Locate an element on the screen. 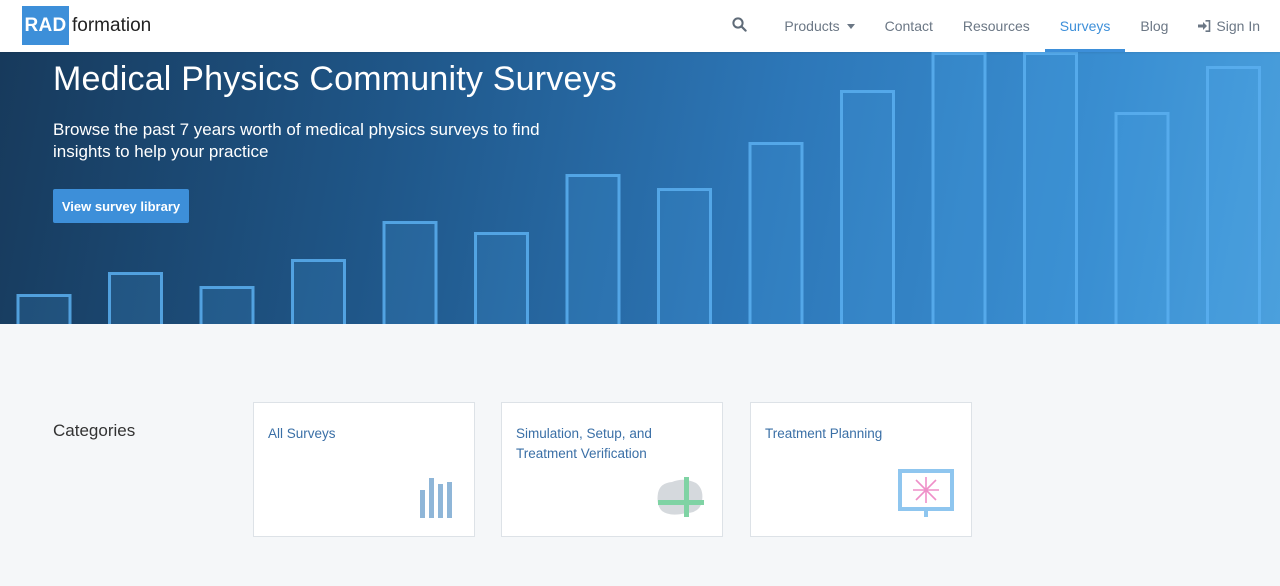 This screenshot has height=586, width=1280. nav-products: Products is located at coordinates (819, 26).